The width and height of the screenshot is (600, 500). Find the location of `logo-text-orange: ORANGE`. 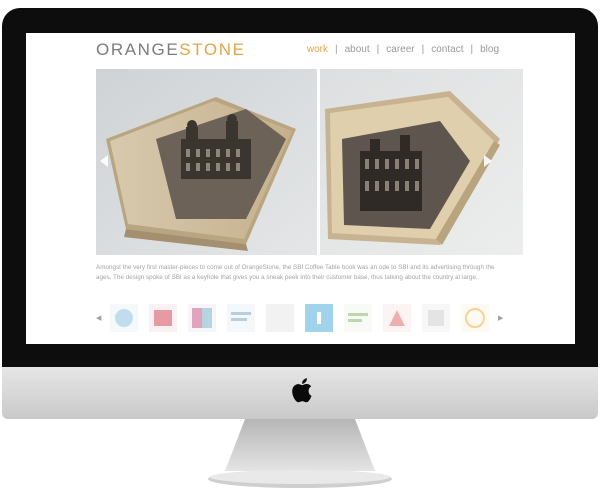

logo-text-orange: ORANGE is located at coordinates (138, 49).